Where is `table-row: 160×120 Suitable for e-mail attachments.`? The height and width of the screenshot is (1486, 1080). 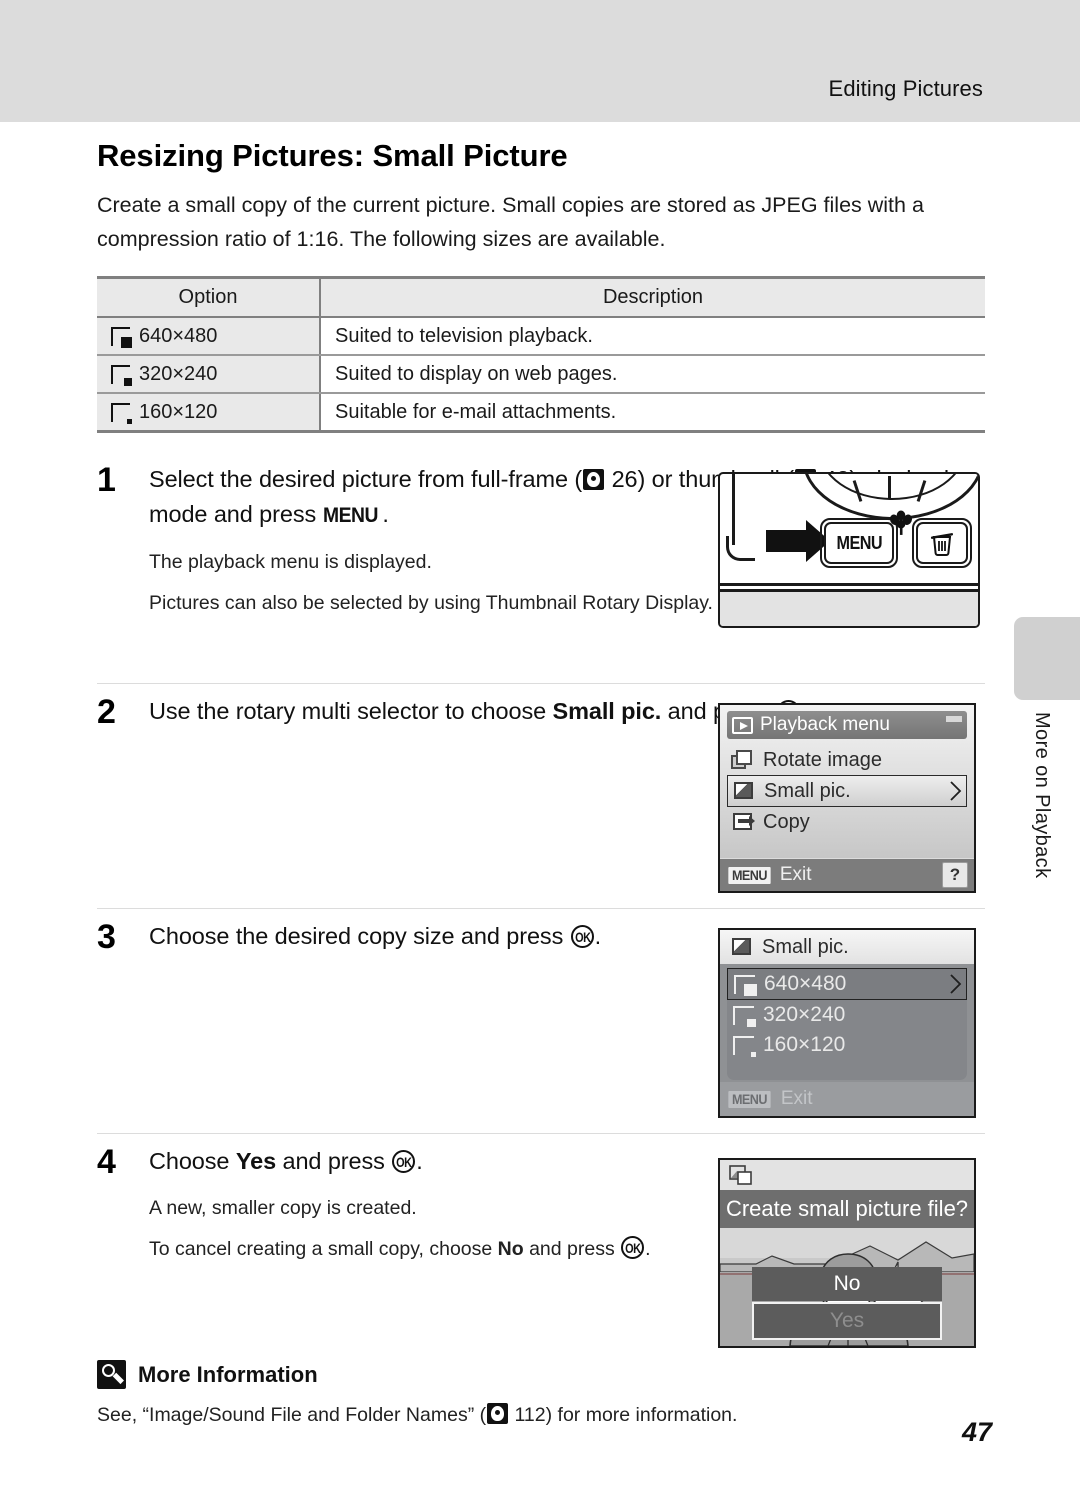
table-row: 160×120 Suitable for e-mail attachments. is located at coordinates (541, 413).